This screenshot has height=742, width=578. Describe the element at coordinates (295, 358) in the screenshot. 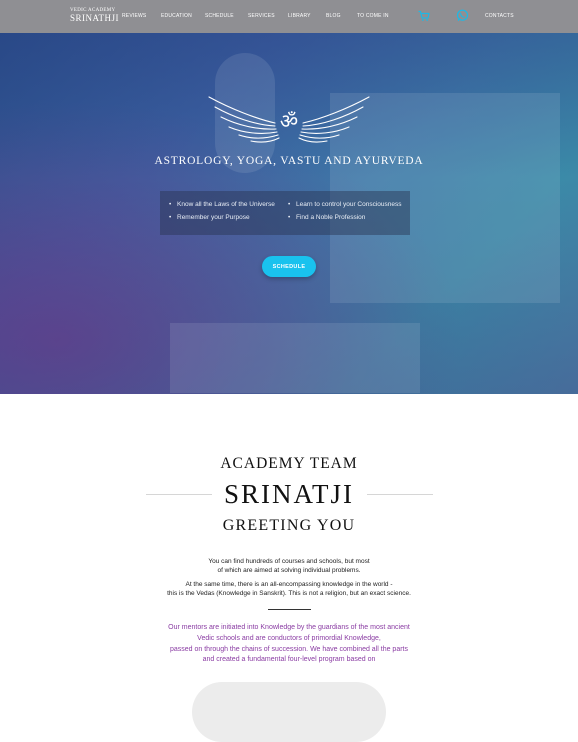

I see `hero-background-table` at that location.